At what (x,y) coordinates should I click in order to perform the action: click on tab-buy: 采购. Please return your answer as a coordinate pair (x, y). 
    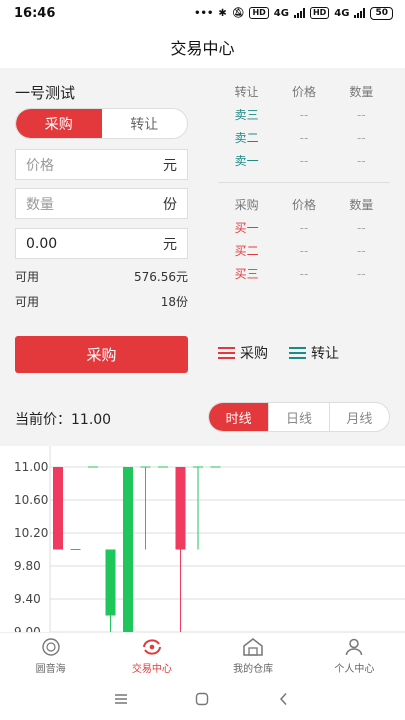
    Looking at the image, I should click on (59, 123).